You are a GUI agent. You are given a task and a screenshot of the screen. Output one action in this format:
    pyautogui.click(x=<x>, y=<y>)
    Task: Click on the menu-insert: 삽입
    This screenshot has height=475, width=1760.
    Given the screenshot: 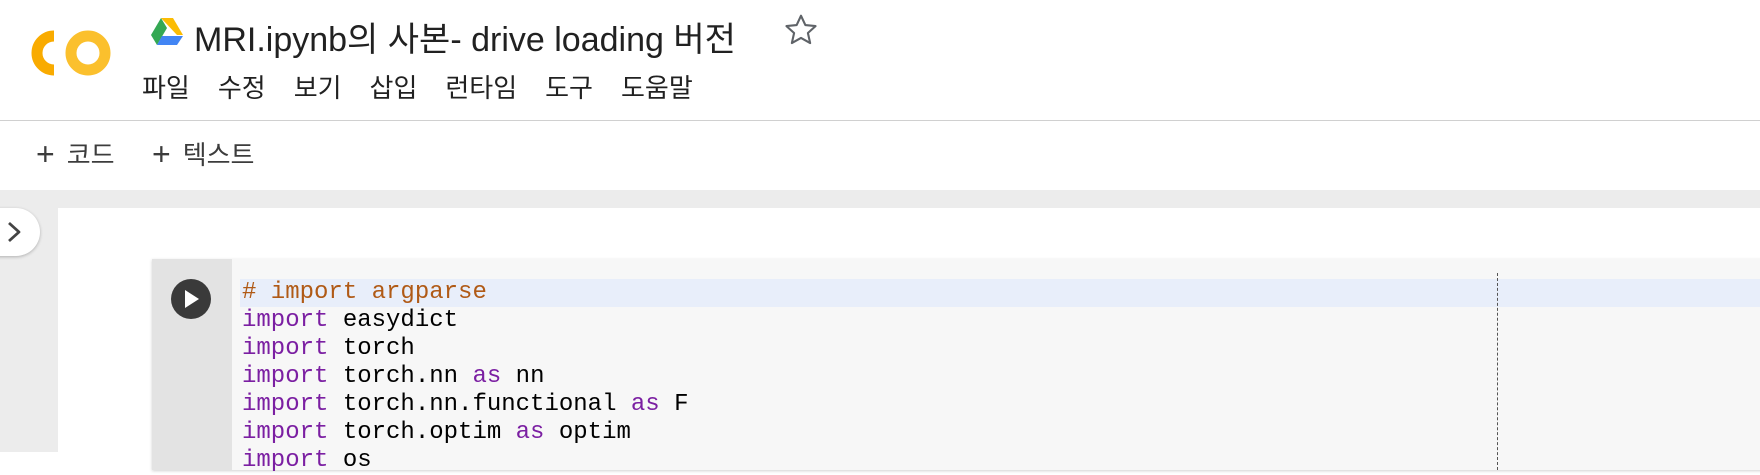 What is the action you would take?
    pyautogui.click(x=408, y=88)
    